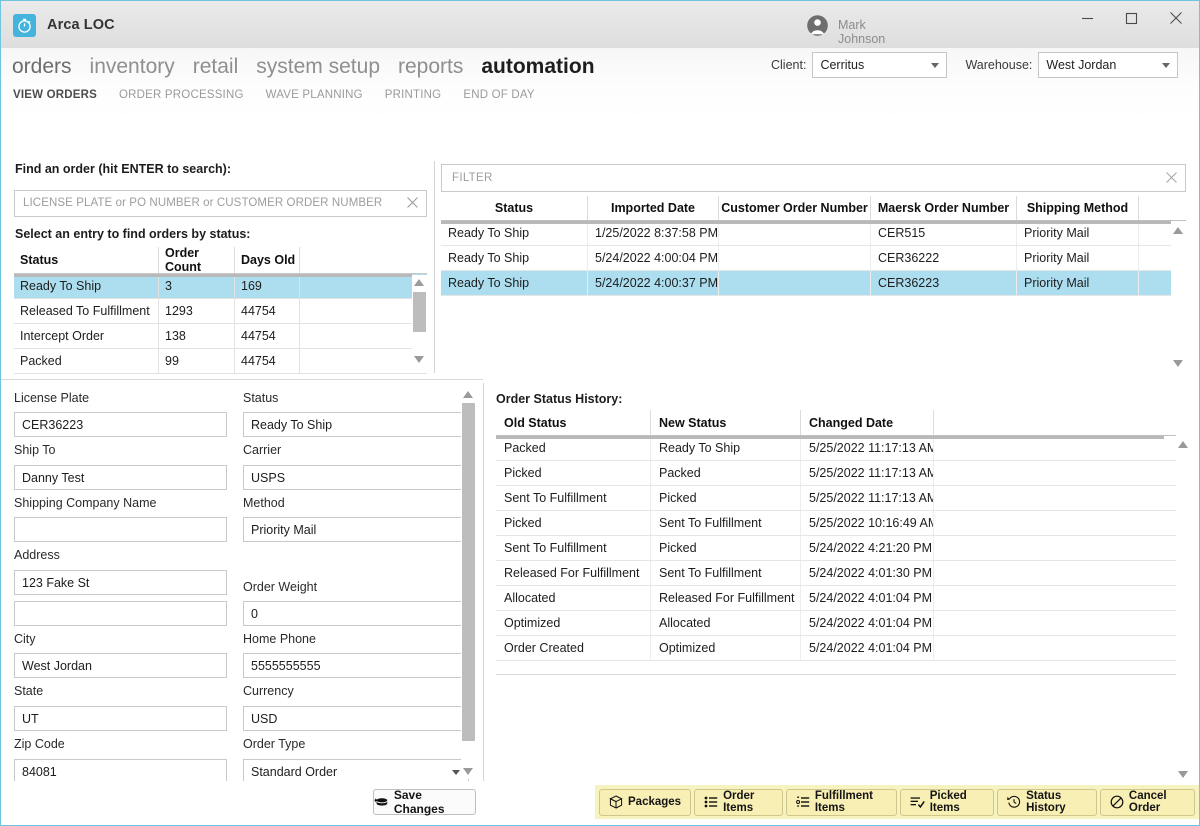  What do you see at coordinates (1131, 18) in the screenshot?
I see `maximize-button` at bounding box center [1131, 18].